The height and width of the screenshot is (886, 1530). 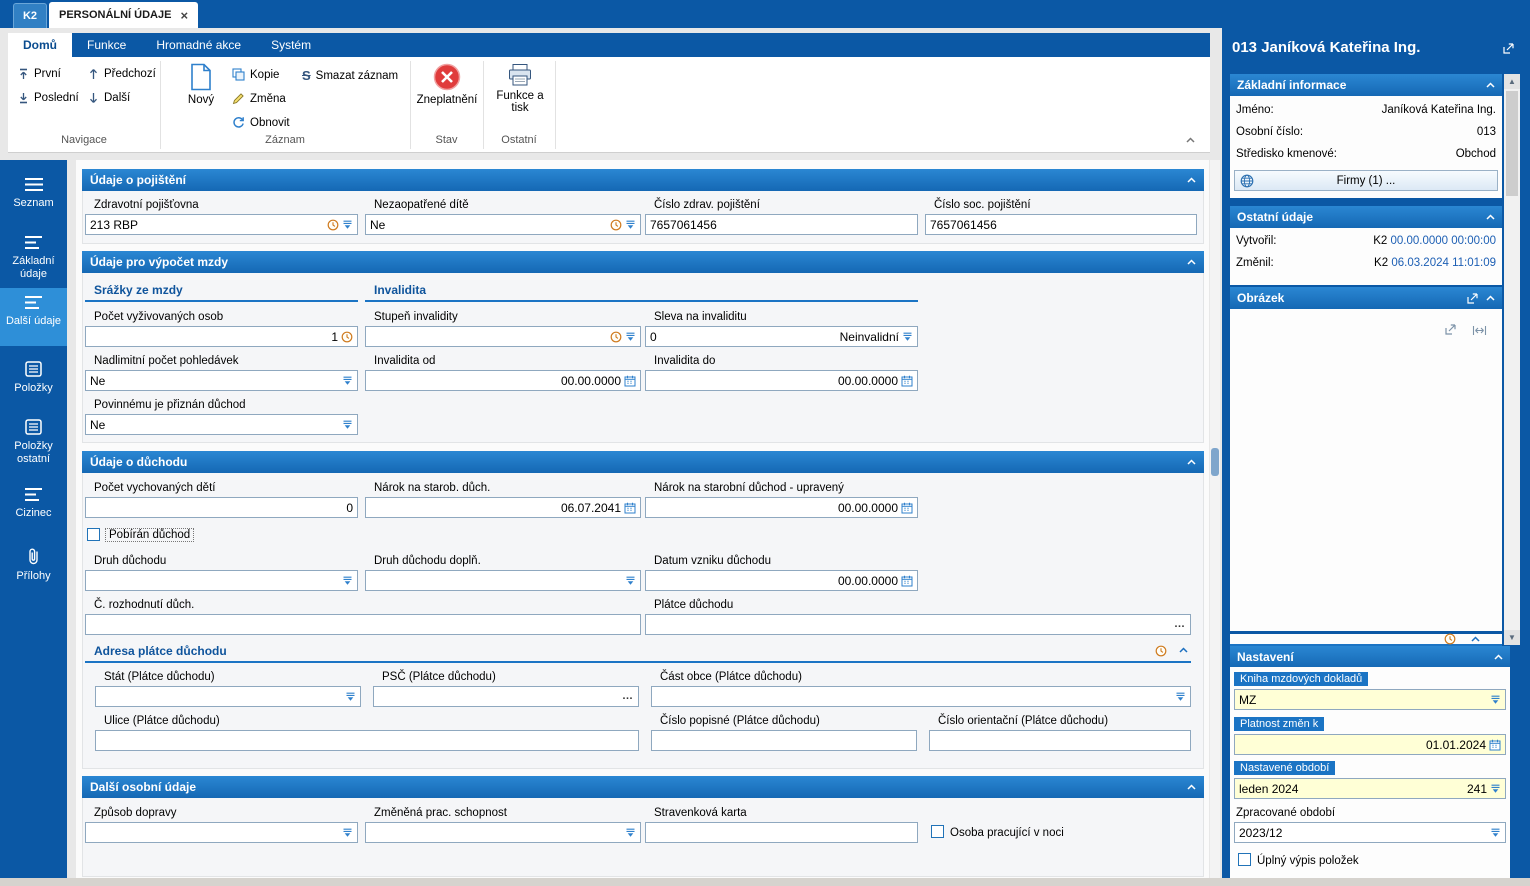 I want to click on platnost-zmen-input: 01.01.2024, so click(x=1370, y=744).